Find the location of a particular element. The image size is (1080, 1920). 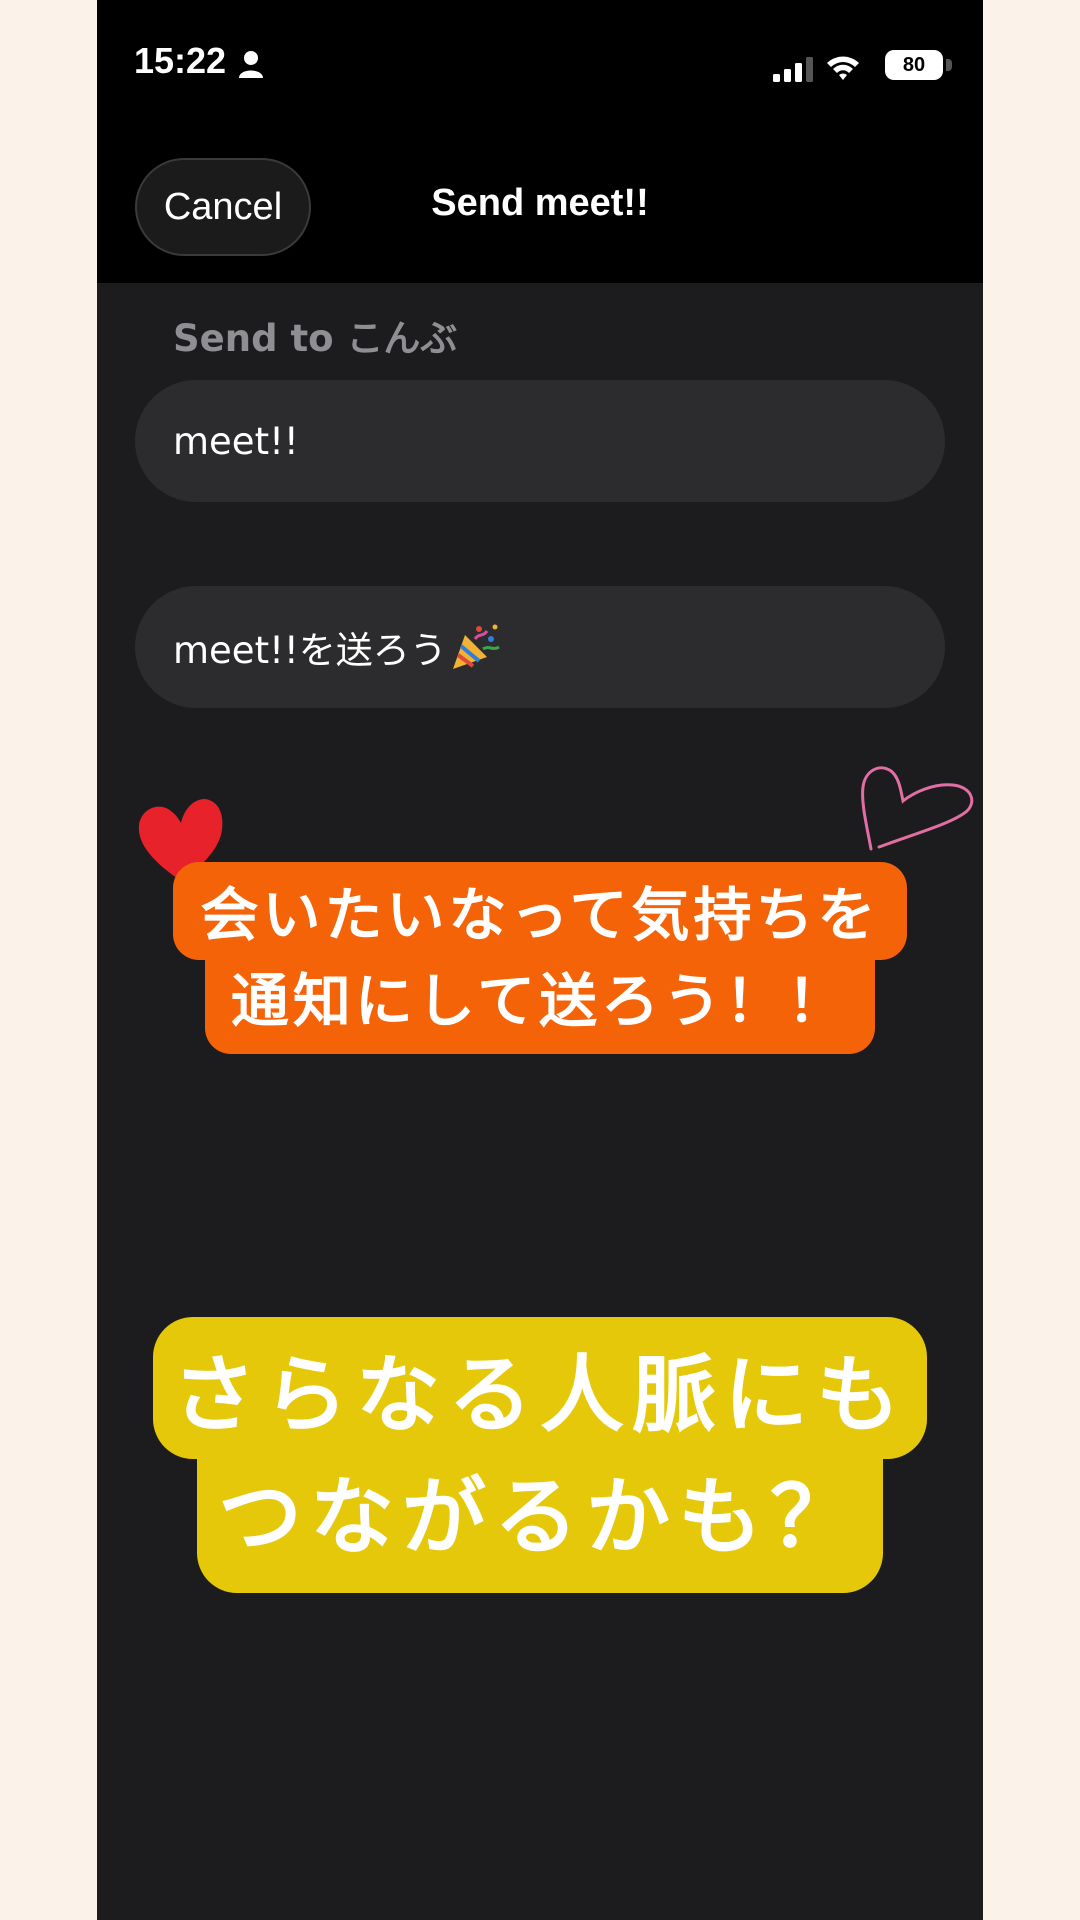

battery-tip is located at coordinates (949, 65).